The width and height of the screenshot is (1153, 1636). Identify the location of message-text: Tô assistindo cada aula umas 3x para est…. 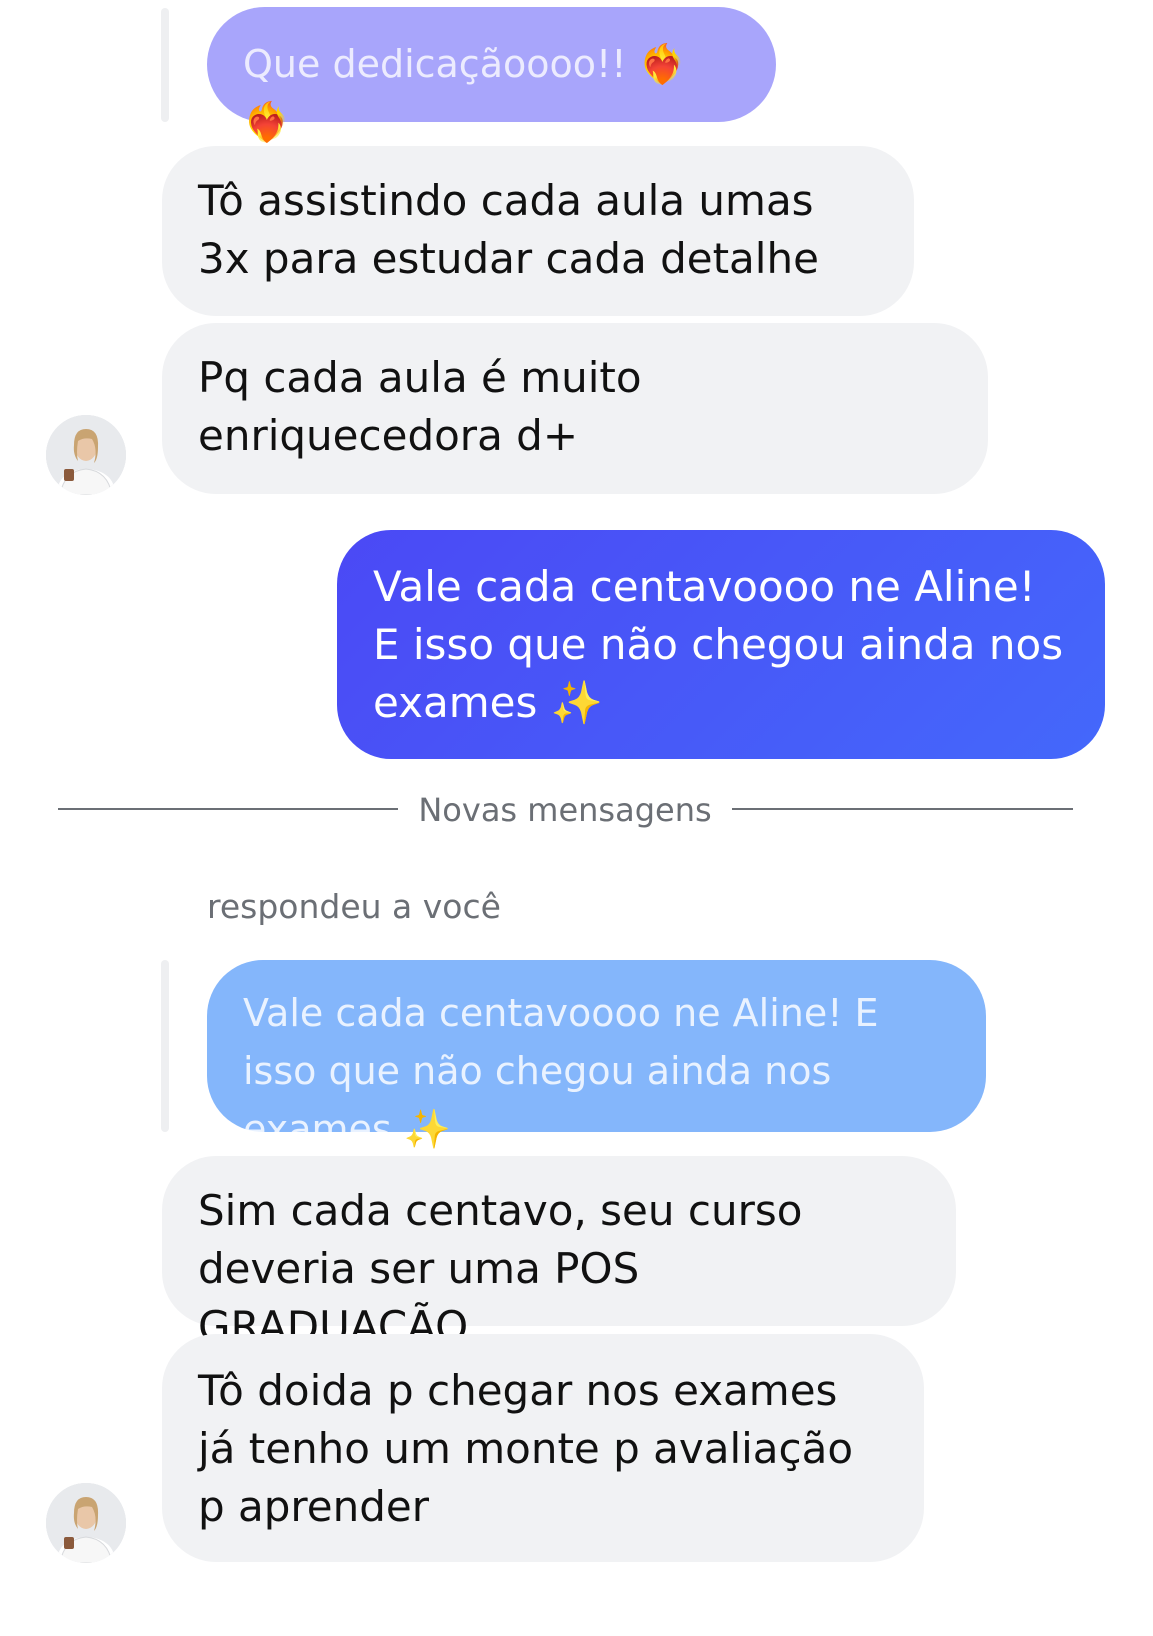
(508, 229).